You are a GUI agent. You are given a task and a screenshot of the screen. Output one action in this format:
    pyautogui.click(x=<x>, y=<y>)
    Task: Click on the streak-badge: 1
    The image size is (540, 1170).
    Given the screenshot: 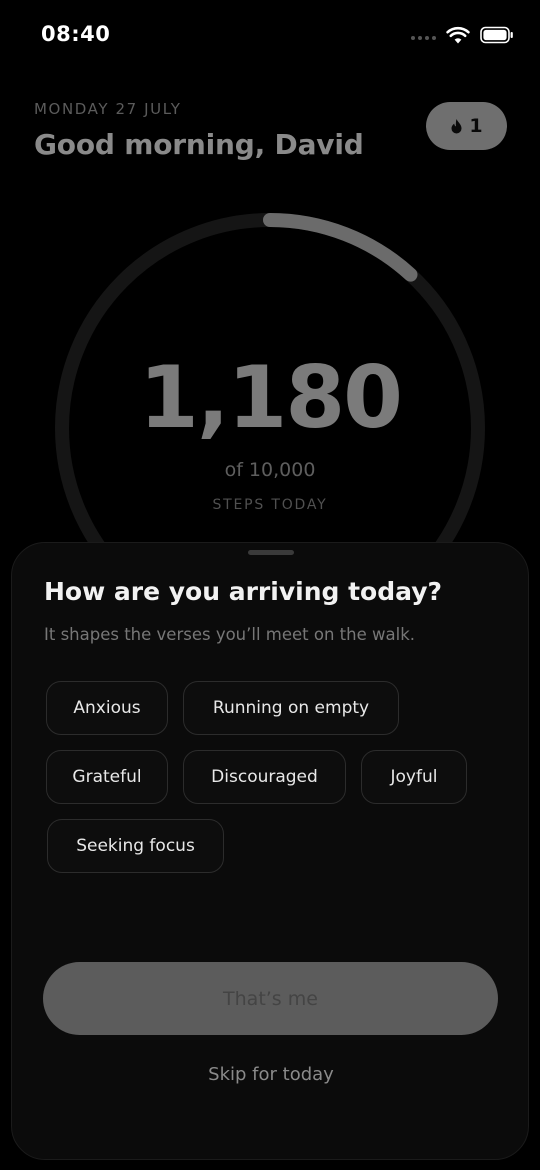 What is the action you would take?
    pyautogui.click(x=466, y=126)
    